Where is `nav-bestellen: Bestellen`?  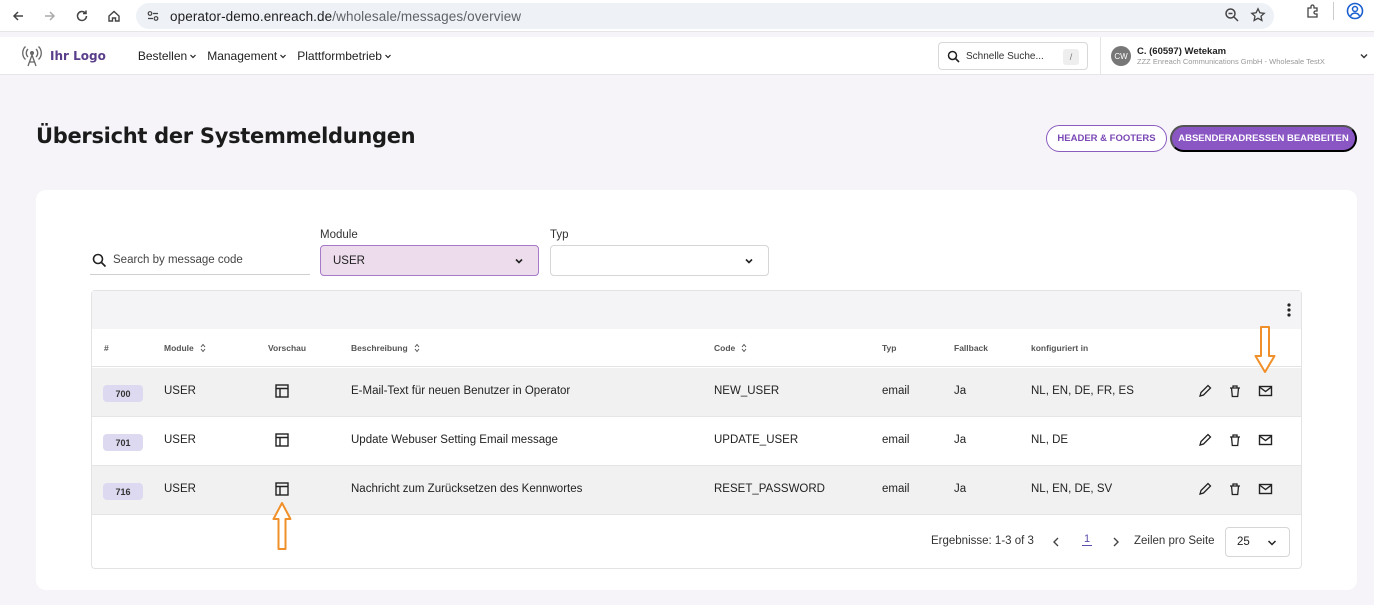
nav-bestellen: Bestellen is located at coordinates (167, 56).